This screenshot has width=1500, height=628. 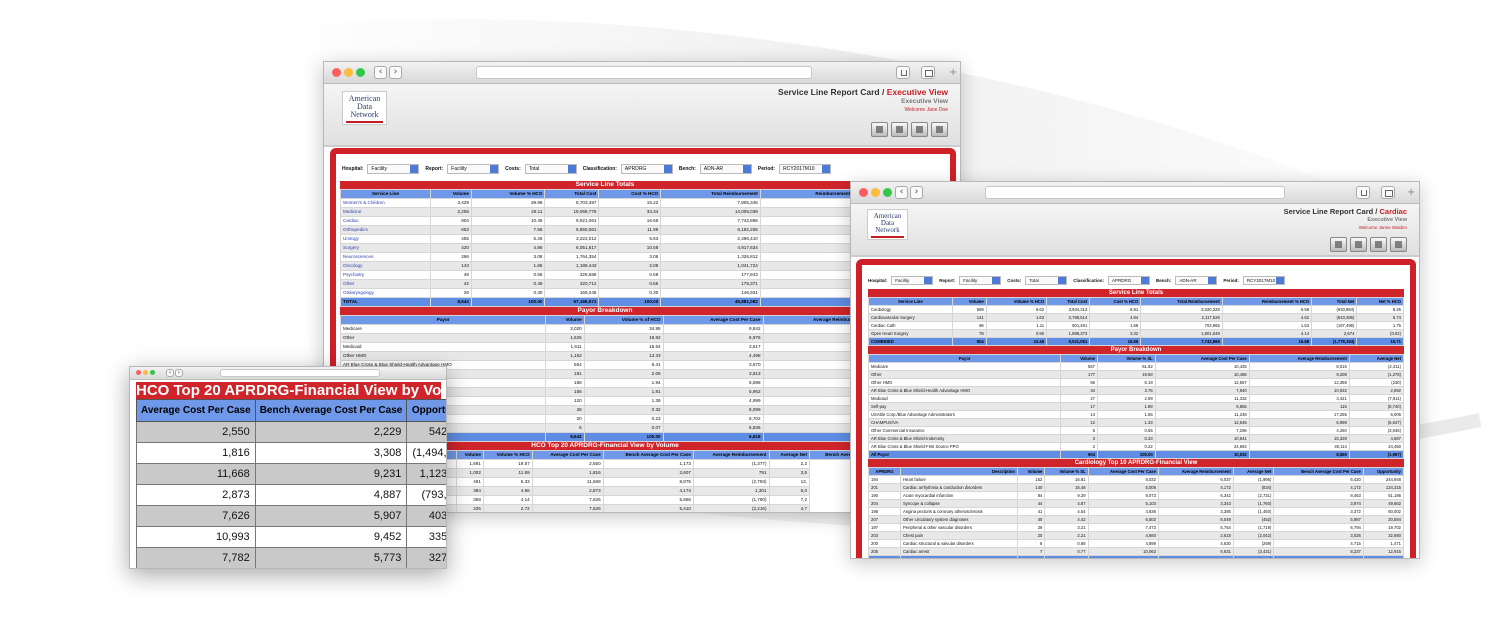 What do you see at coordinates (364, 108) in the screenshot?
I see `american-data-network-logo: American Data Network` at bounding box center [364, 108].